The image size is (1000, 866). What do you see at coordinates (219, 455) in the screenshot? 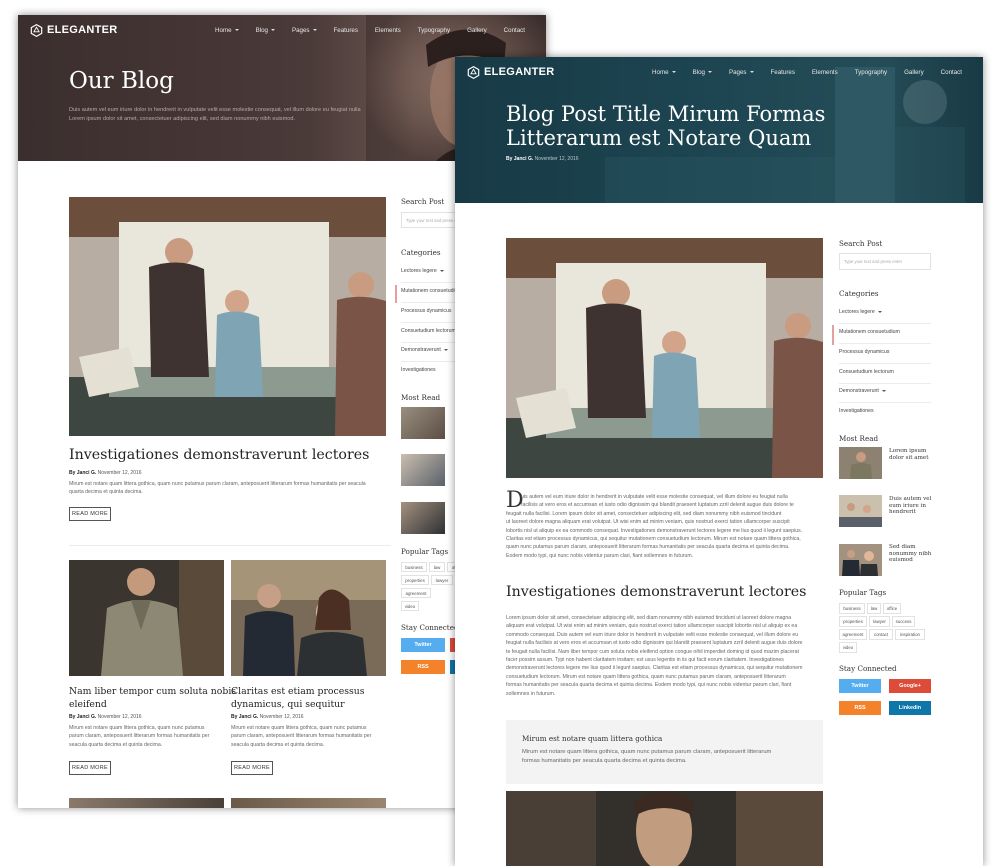
I see `featured-post-title: Investigationes demonstraverunt lectores` at bounding box center [219, 455].